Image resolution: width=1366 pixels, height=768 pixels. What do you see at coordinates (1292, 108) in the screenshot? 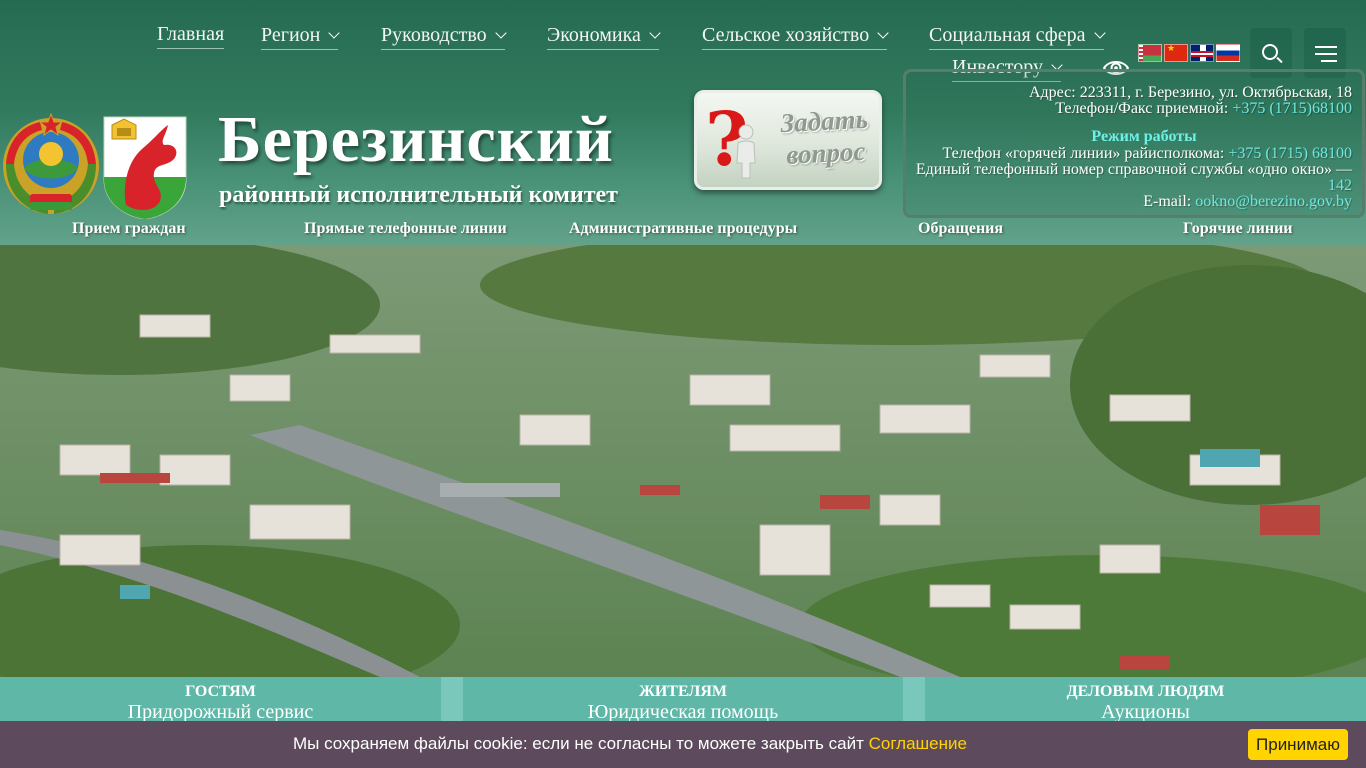
I see `reception-phone-link: +375 (1715)68100` at bounding box center [1292, 108].